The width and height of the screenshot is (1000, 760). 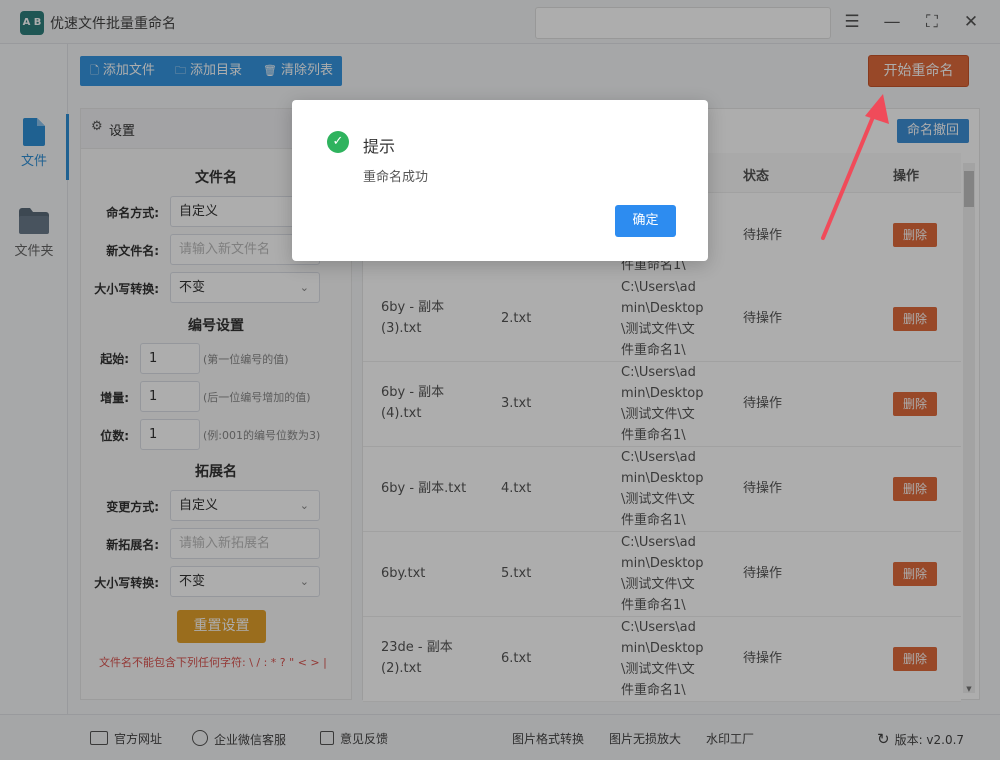 What do you see at coordinates (645, 221) in the screenshot?
I see `dialog-ok-button: 确定` at bounding box center [645, 221].